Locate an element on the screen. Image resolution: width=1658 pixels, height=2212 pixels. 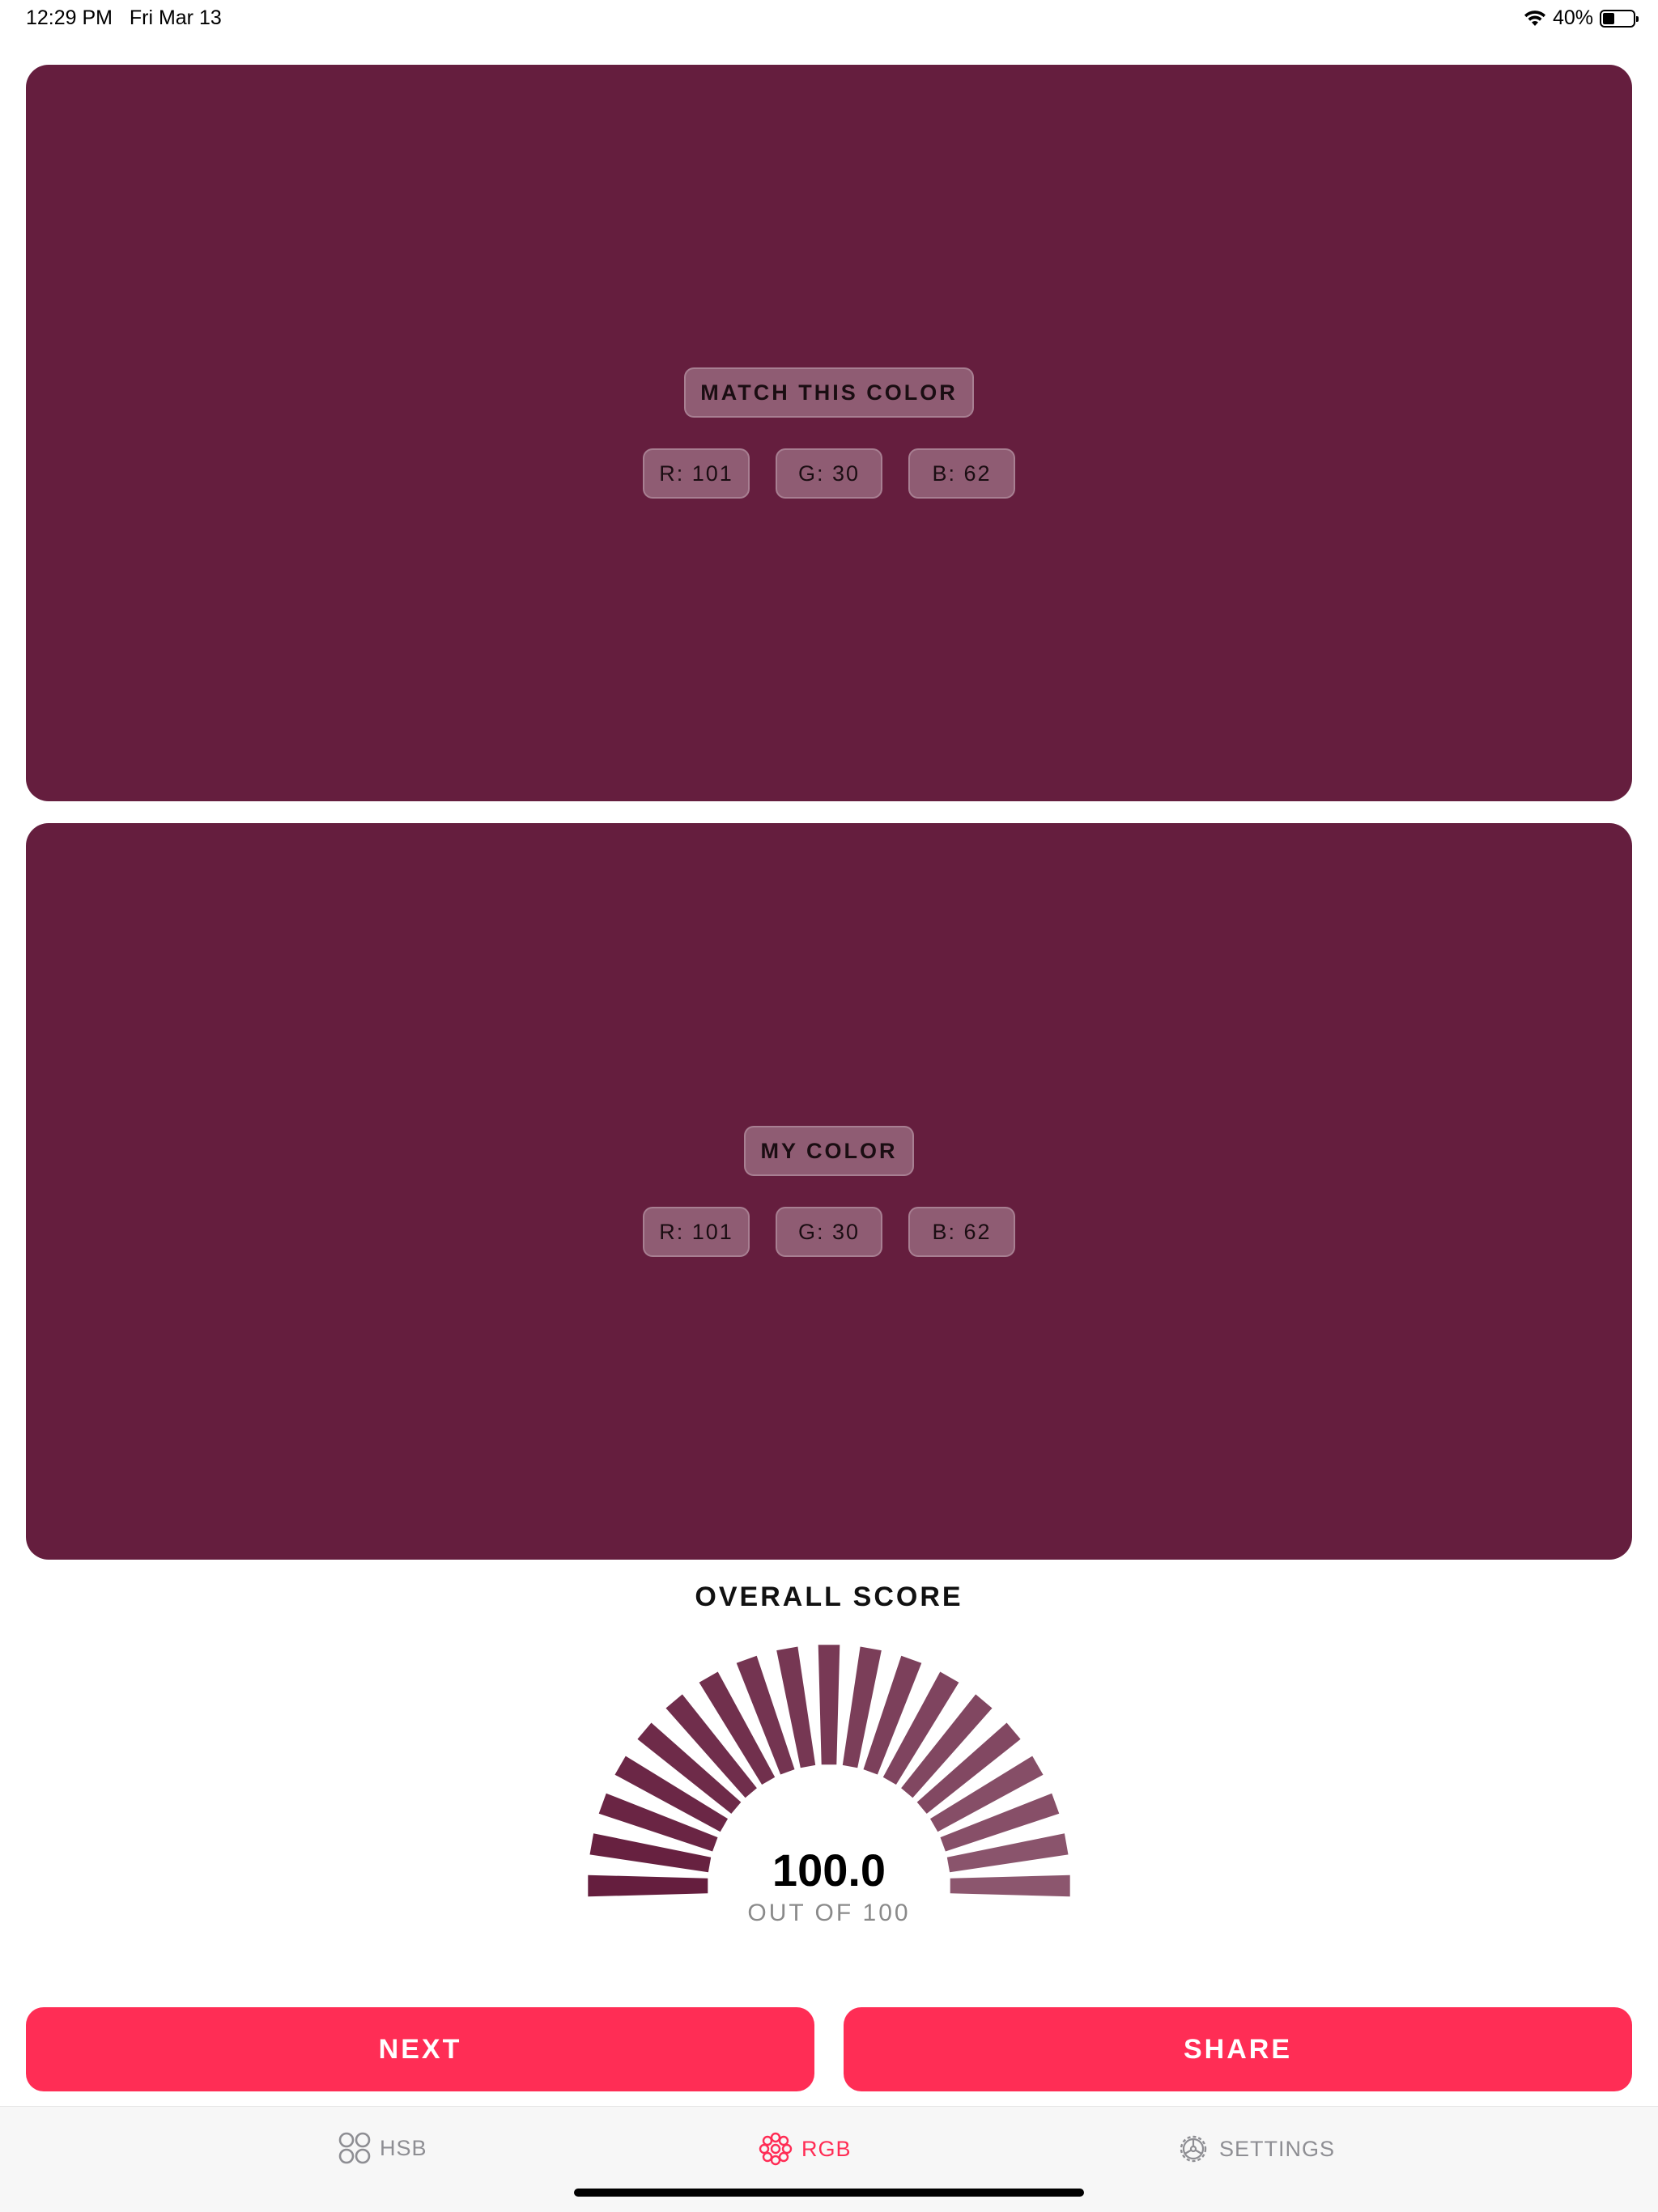
tab-rgb-label: RGB is located at coordinates (826, 2148).